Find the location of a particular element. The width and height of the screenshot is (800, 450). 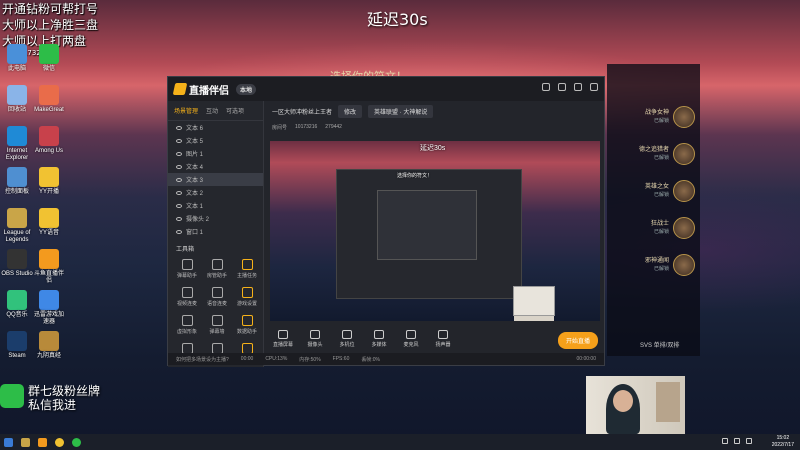

champion-item: 狂战士 已解锁 is located at coordinates (652, 228).